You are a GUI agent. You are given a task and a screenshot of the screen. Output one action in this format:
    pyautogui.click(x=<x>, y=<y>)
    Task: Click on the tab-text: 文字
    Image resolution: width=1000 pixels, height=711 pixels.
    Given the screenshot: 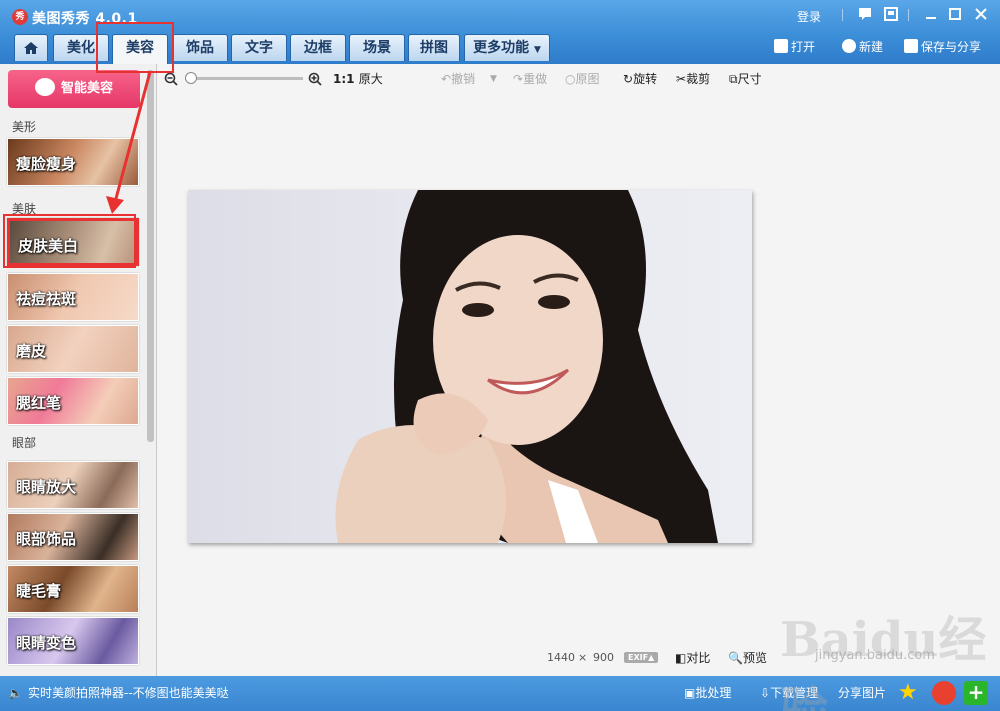 What is the action you would take?
    pyautogui.click(x=259, y=47)
    